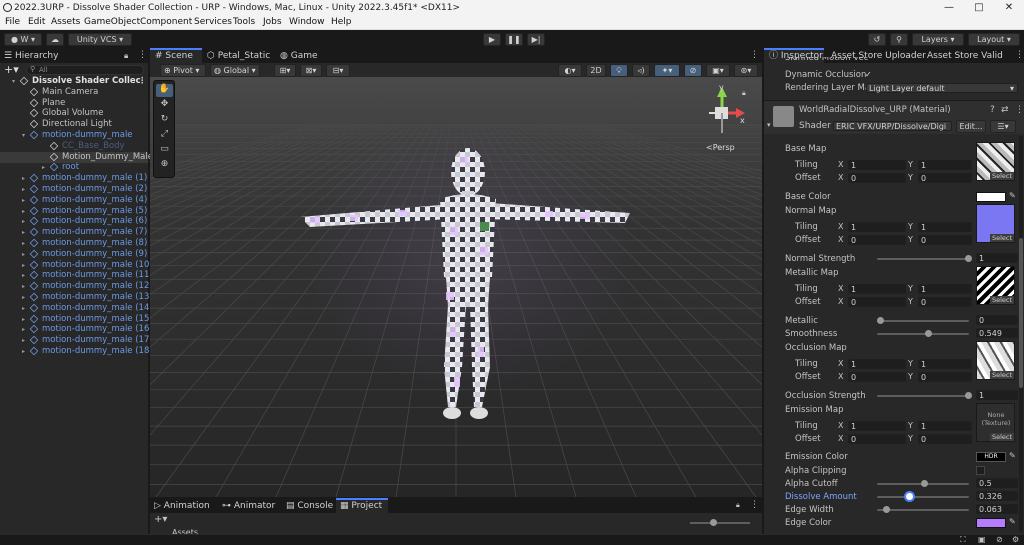 The height and width of the screenshot is (545, 1024). Describe the element at coordinates (12, 22) in the screenshot. I see `menu-file: File` at that location.